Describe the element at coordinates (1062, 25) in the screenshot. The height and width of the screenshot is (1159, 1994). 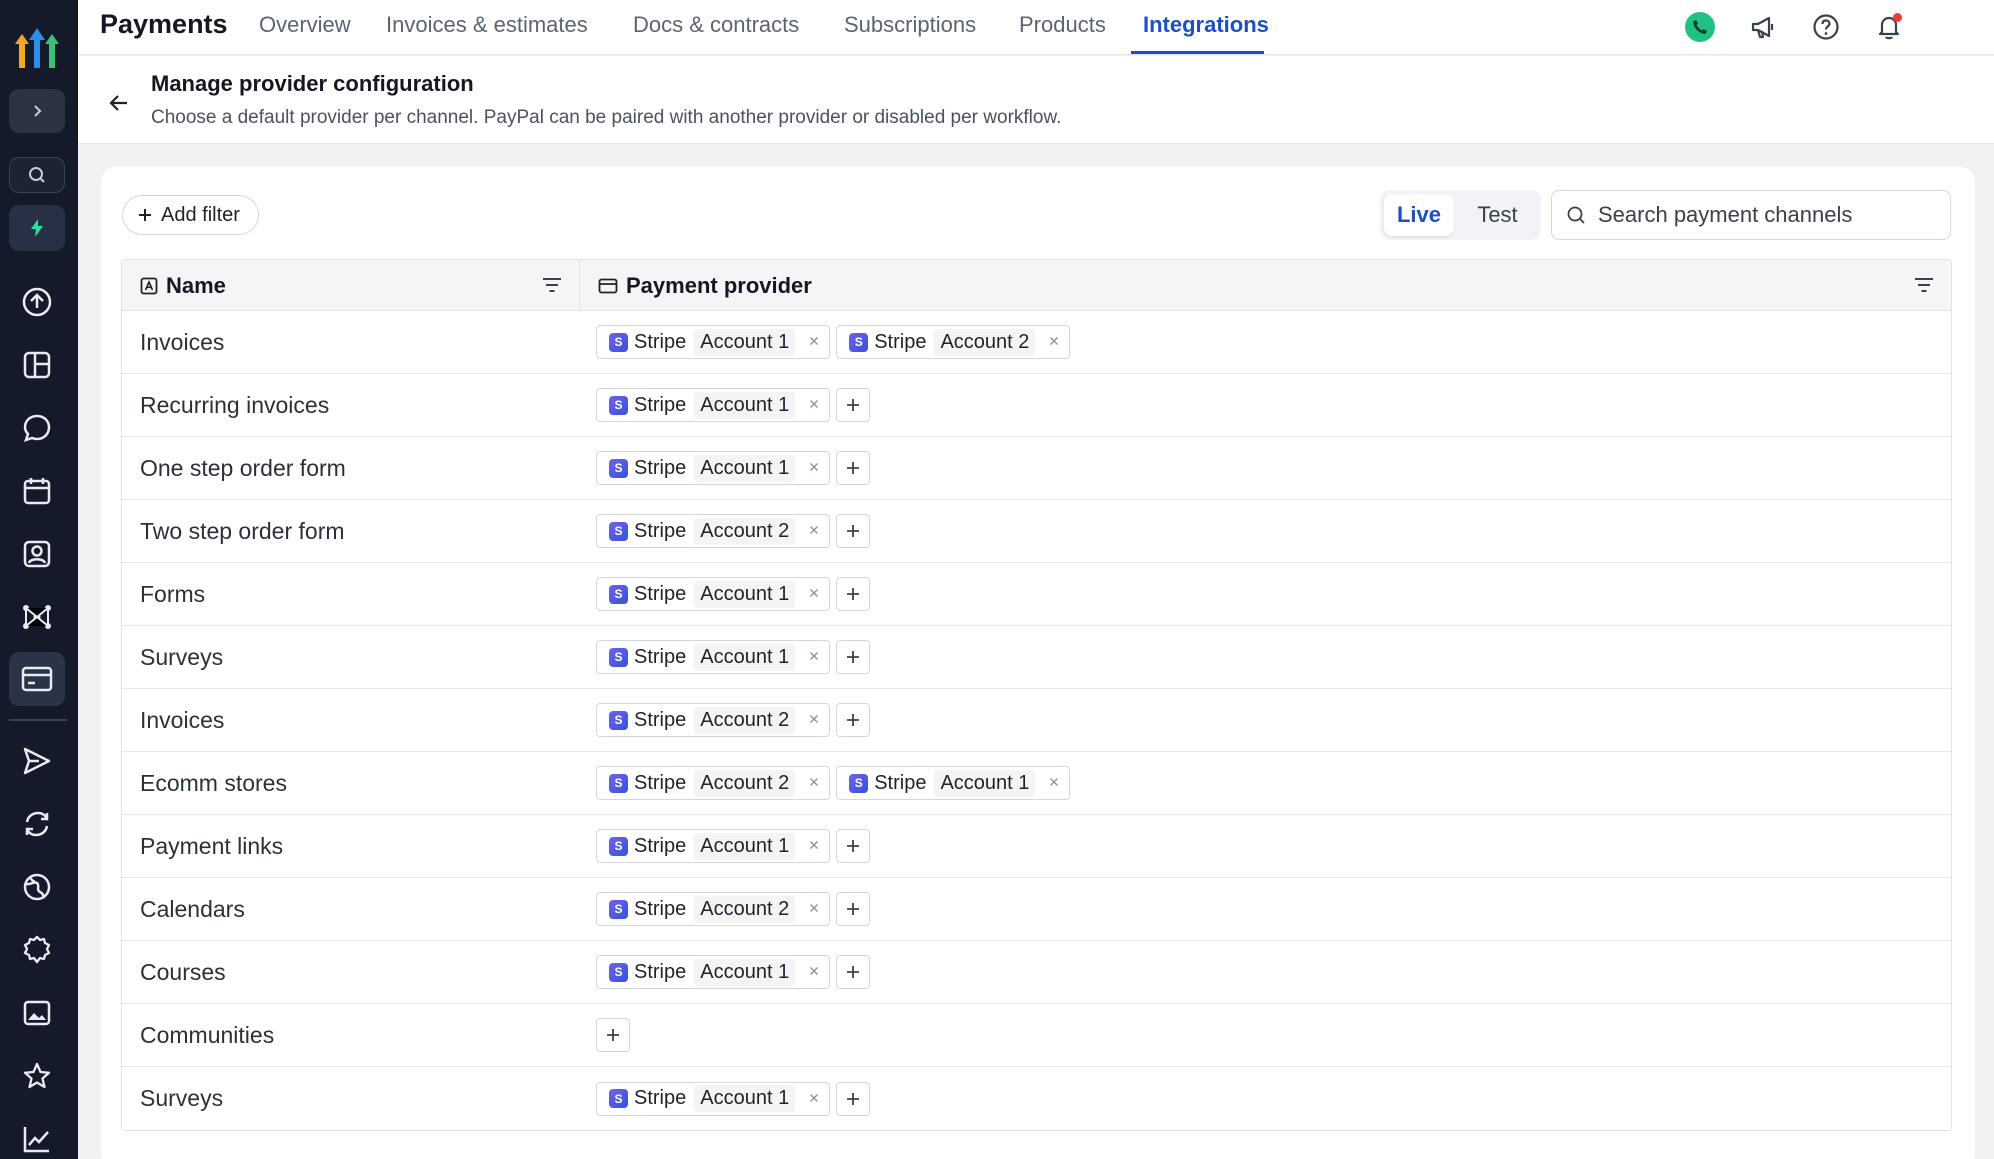
I see `tab-products: Products` at that location.